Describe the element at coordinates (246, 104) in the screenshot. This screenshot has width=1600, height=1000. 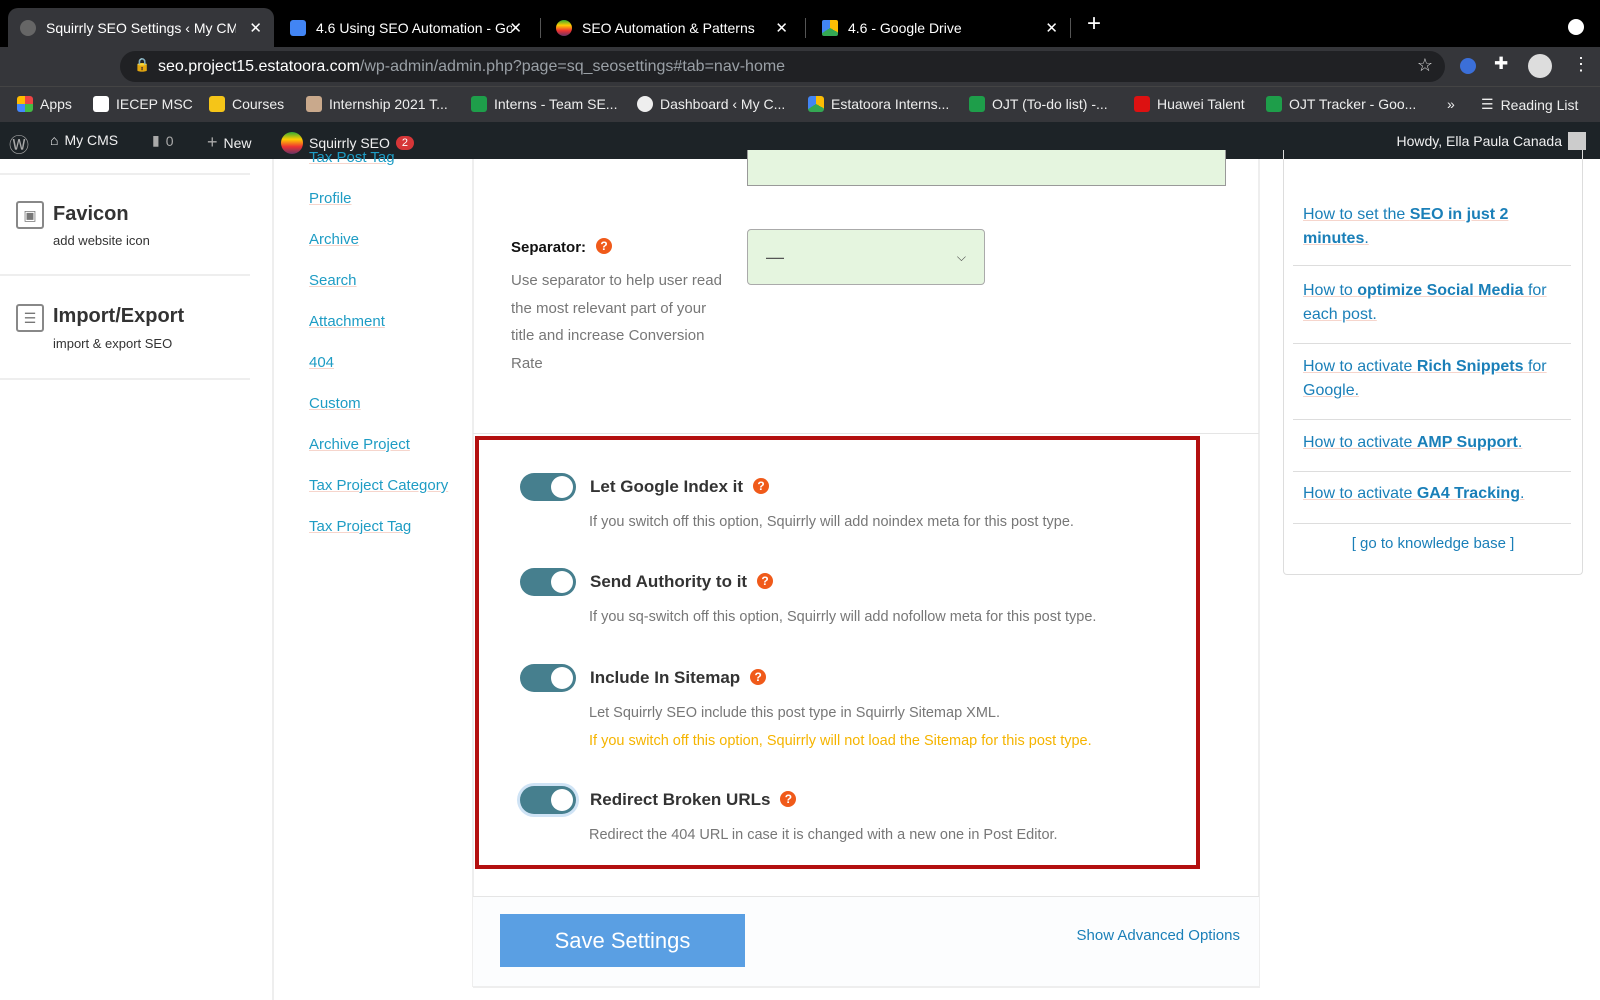
I see `bookmark: Courses` at that location.